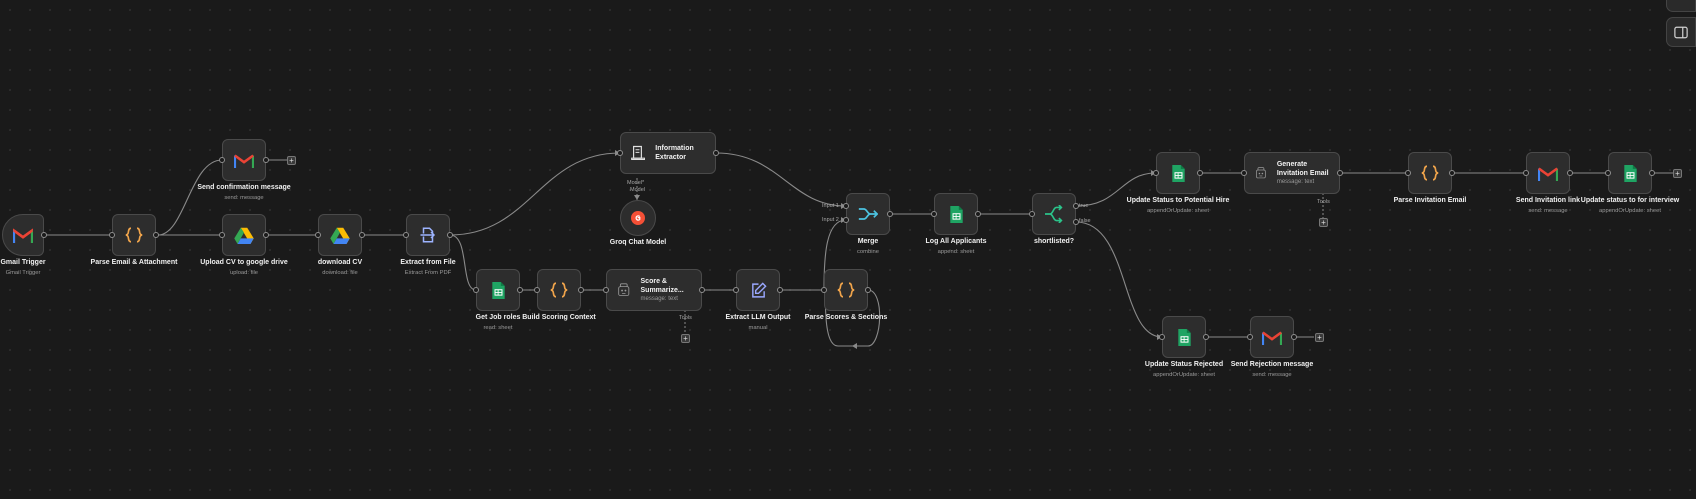  Describe the element at coordinates (134, 262) in the screenshot. I see `parse-email-label: Parse Email & Attachment` at that location.